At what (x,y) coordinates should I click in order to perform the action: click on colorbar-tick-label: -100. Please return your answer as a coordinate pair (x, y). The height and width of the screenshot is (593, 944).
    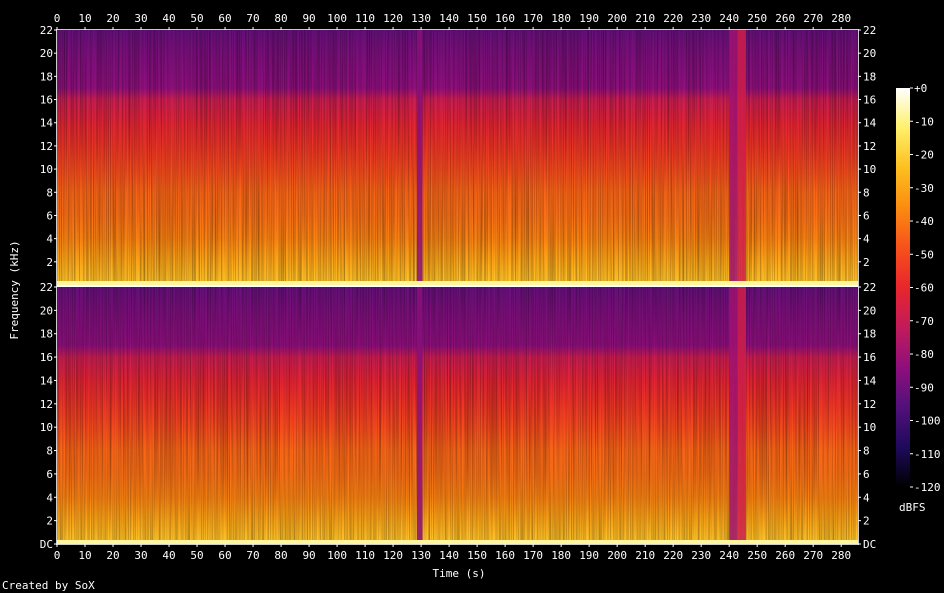
    Looking at the image, I should click on (927, 421).